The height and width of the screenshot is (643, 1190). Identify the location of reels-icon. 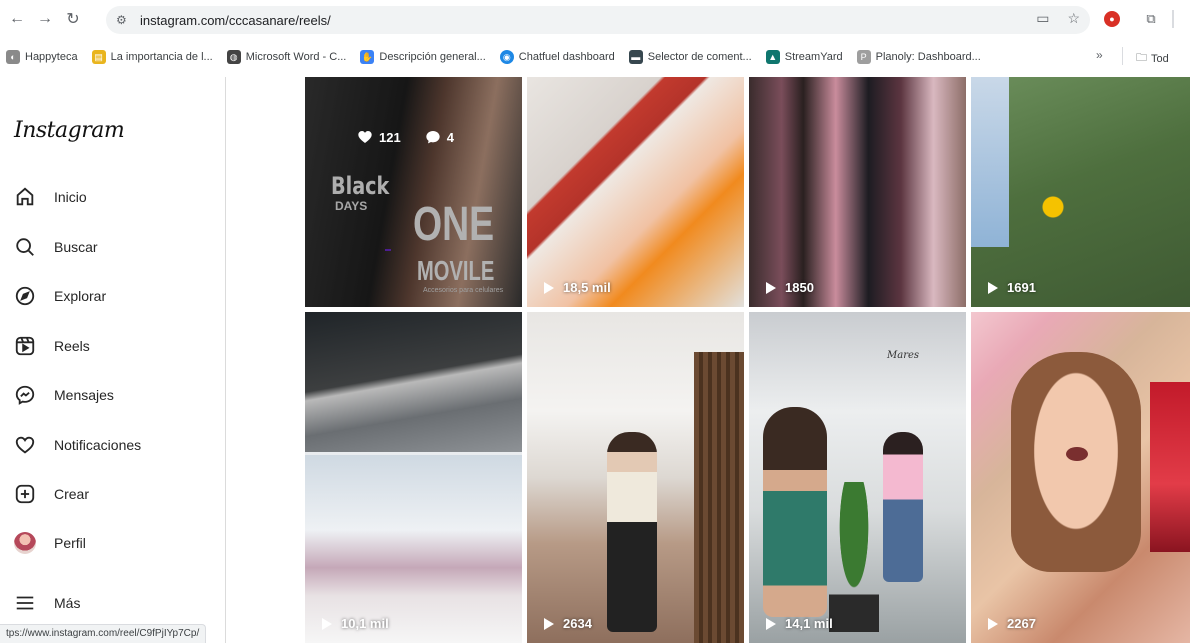
(25, 346).